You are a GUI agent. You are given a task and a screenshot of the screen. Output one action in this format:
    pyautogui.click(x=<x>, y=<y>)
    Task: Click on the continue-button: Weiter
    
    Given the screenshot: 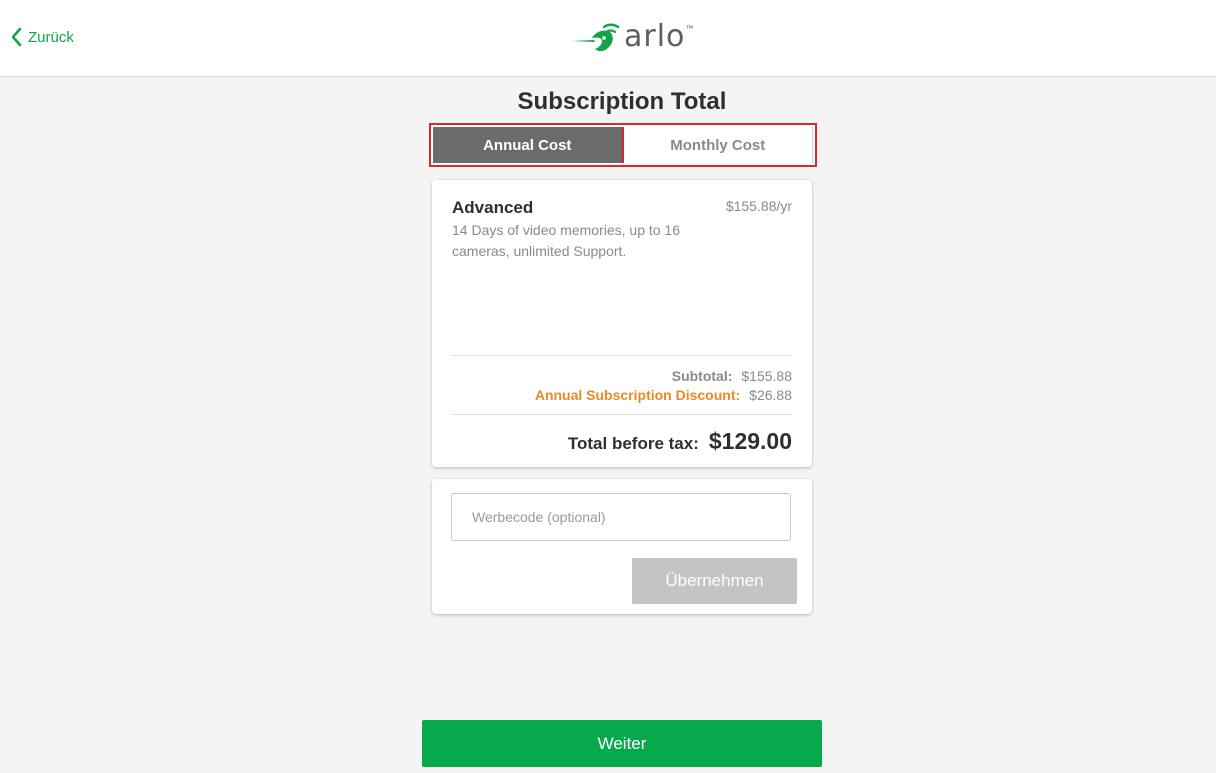 What is the action you would take?
    pyautogui.click(x=622, y=743)
    